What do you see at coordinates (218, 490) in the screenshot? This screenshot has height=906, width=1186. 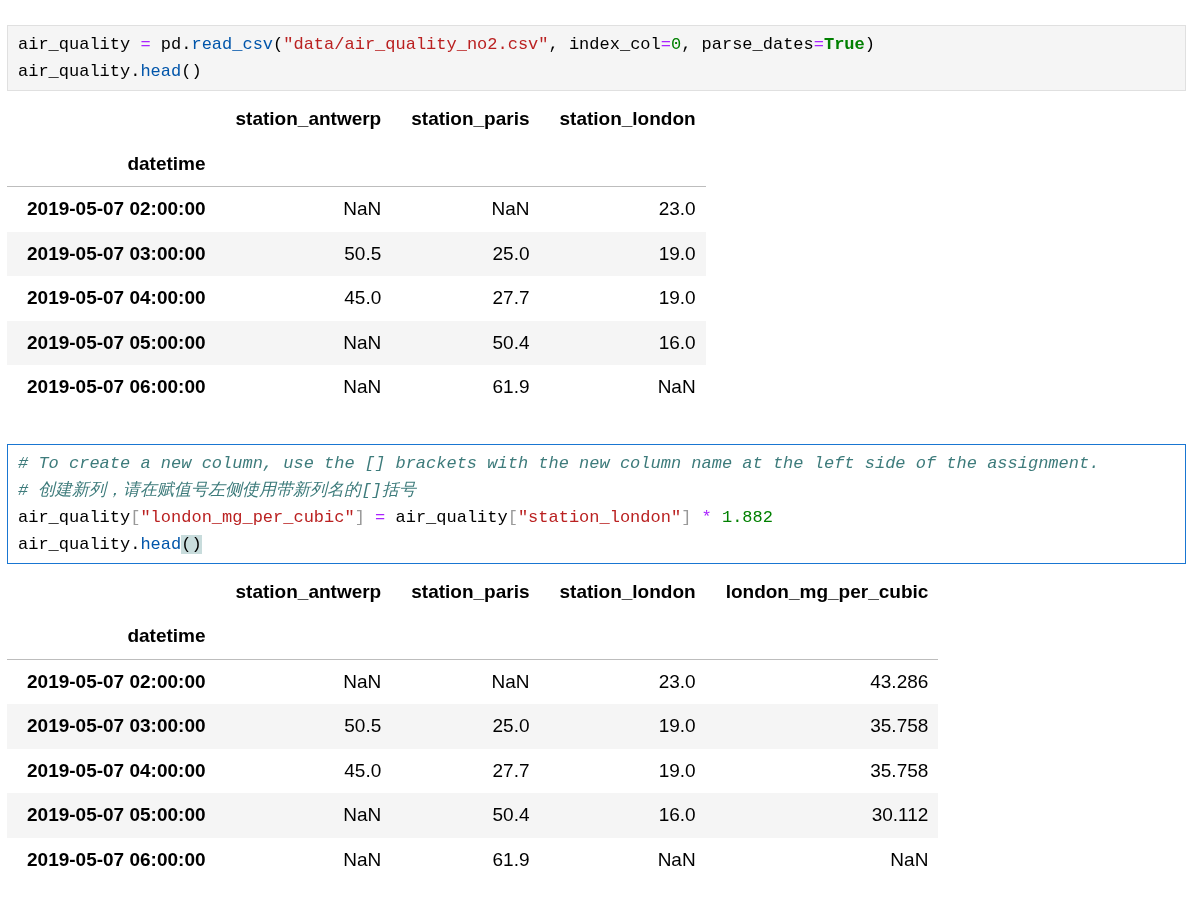 I see `code-line: # 创建新列，请在赋值号左侧使用带新列名的[]括号` at bounding box center [218, 490].